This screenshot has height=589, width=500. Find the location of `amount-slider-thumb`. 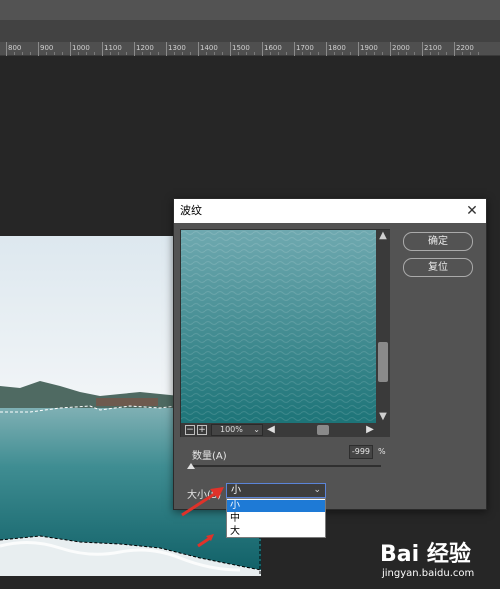

amount-slider-thumb is located at coordinates (191, 466).